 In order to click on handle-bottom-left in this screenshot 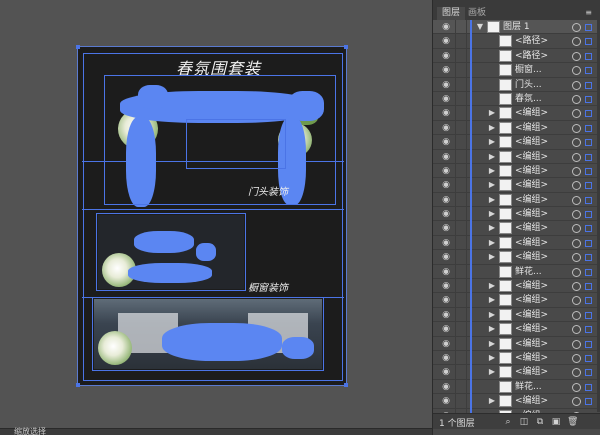, I will do `click(78, 385)`.